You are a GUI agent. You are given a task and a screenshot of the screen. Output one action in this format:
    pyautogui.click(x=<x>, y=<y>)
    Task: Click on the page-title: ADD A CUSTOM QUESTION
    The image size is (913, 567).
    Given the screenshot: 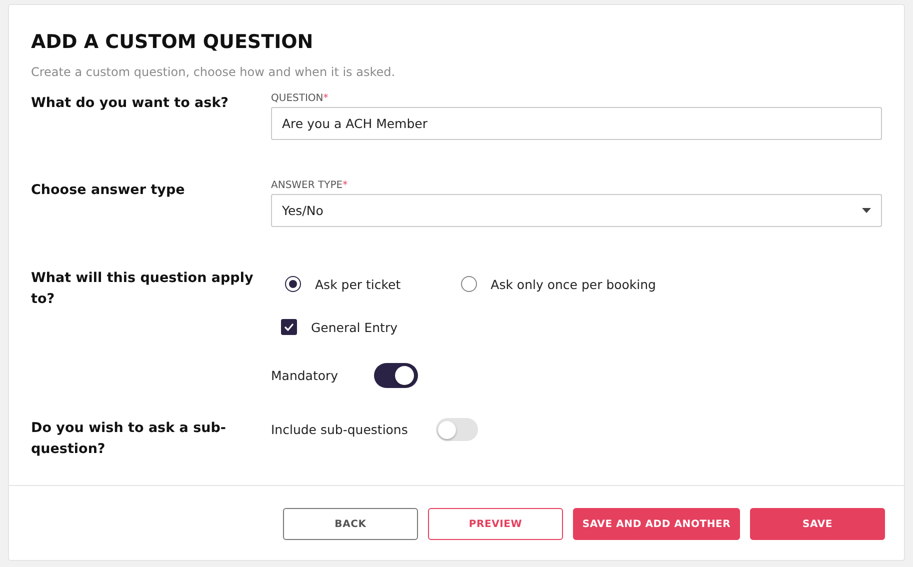 What is the action you would take?
    pyautogui.click(x=172, y=42)
    